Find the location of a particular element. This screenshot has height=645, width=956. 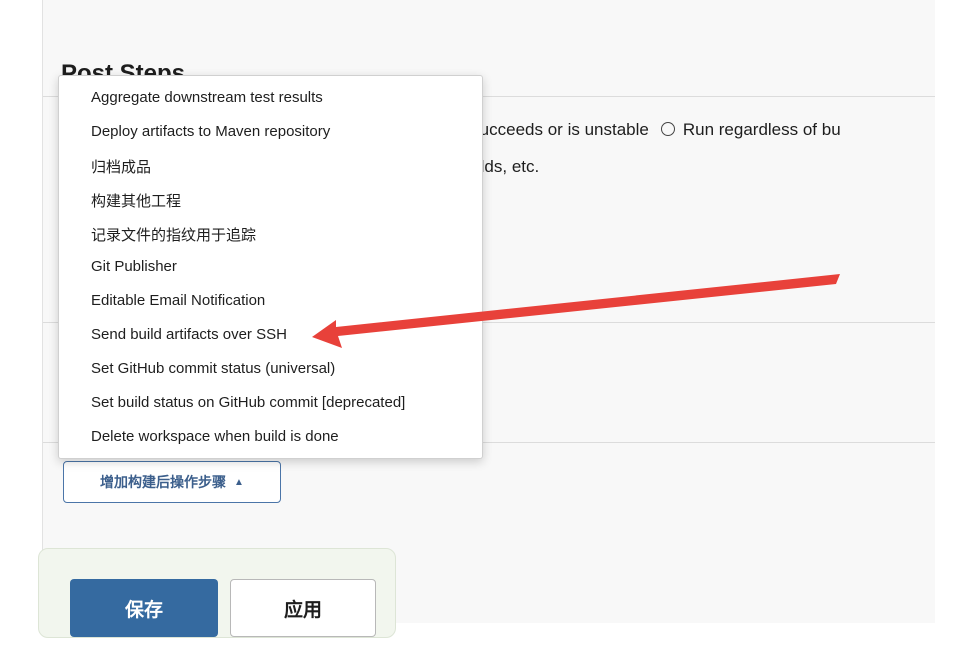

menu-item: 记录文件的指纹用于追踪 is located at coordinates (173, 234).